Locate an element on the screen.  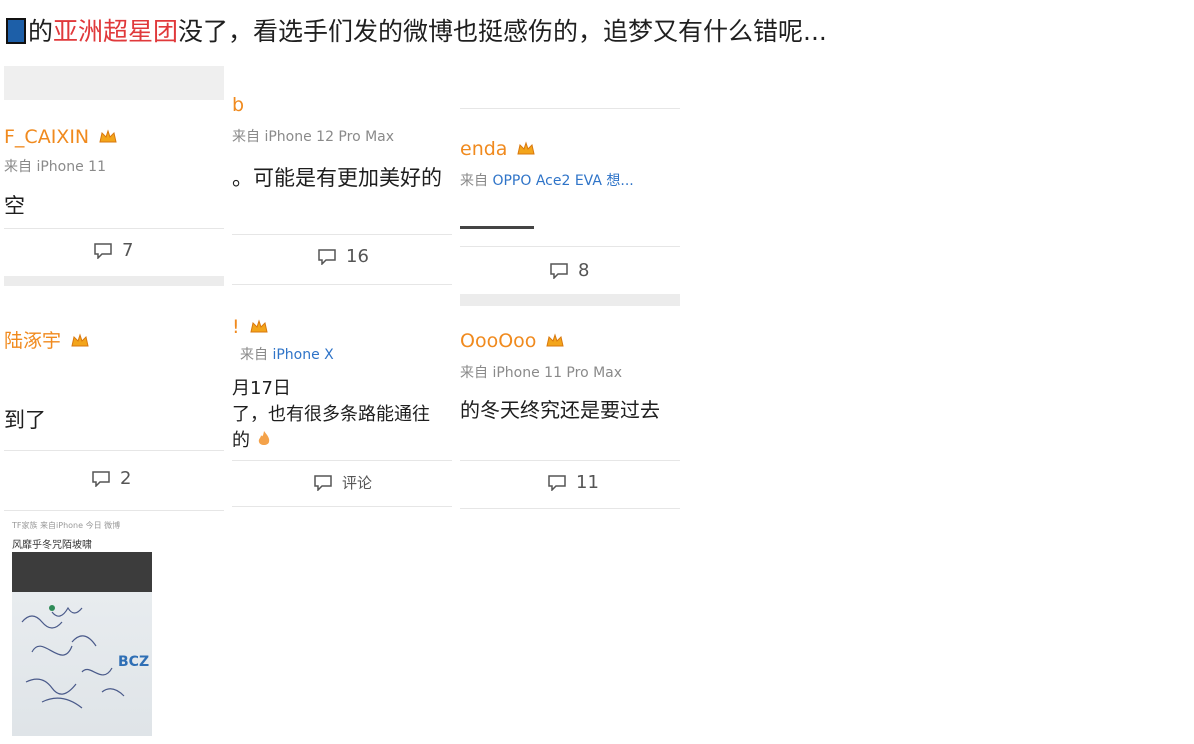
post-text: 。可能是有更加美好的 is located at coordinates (337, 178).